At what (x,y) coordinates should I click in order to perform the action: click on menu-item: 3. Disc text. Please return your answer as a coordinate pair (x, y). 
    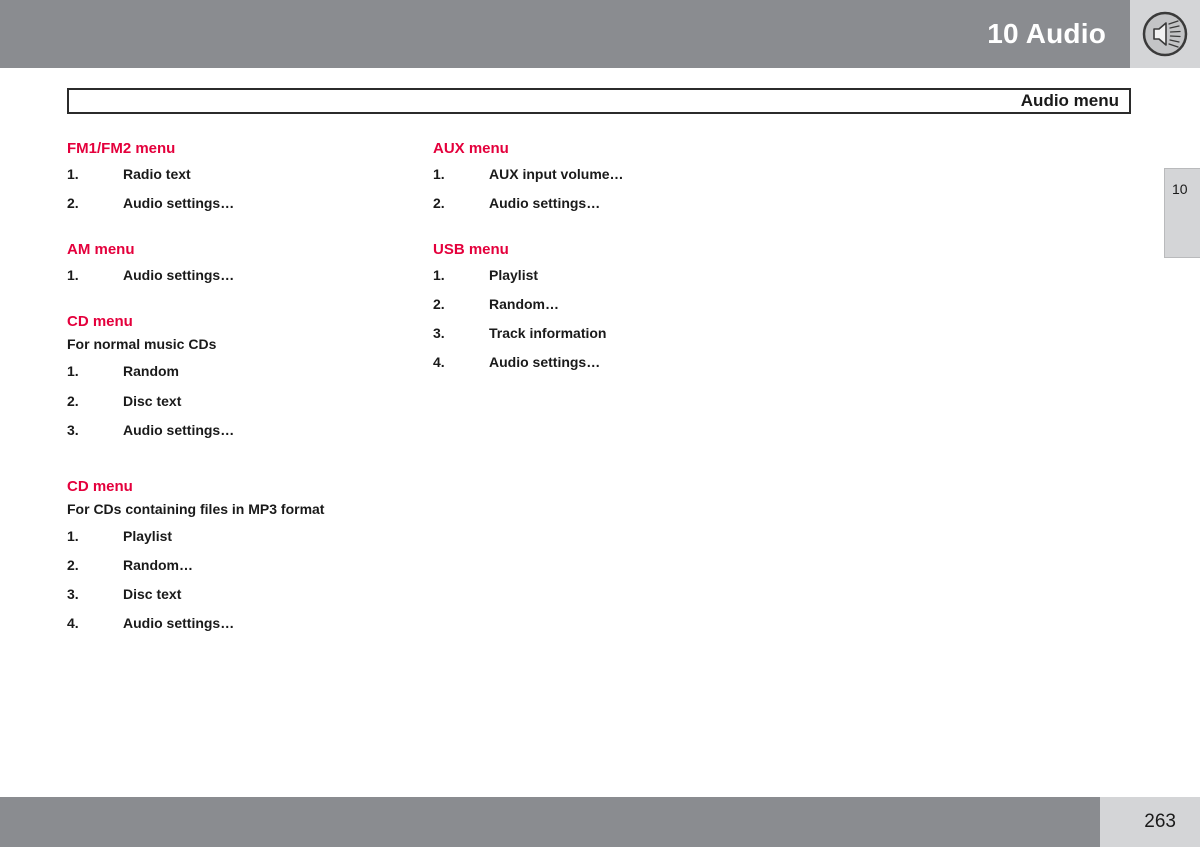
    Looking at the image, I should click on (247, 594).